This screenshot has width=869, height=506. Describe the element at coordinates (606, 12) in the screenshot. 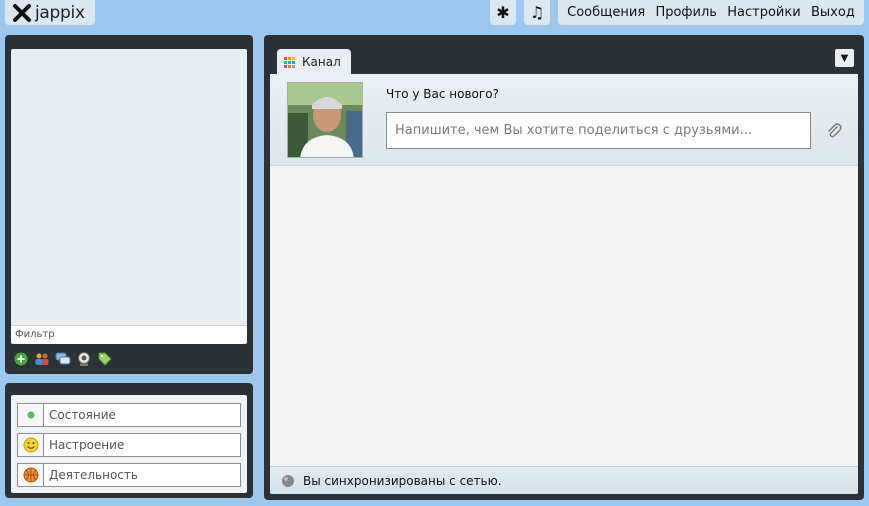

I see `menu-messages: Сообщения` at that location.